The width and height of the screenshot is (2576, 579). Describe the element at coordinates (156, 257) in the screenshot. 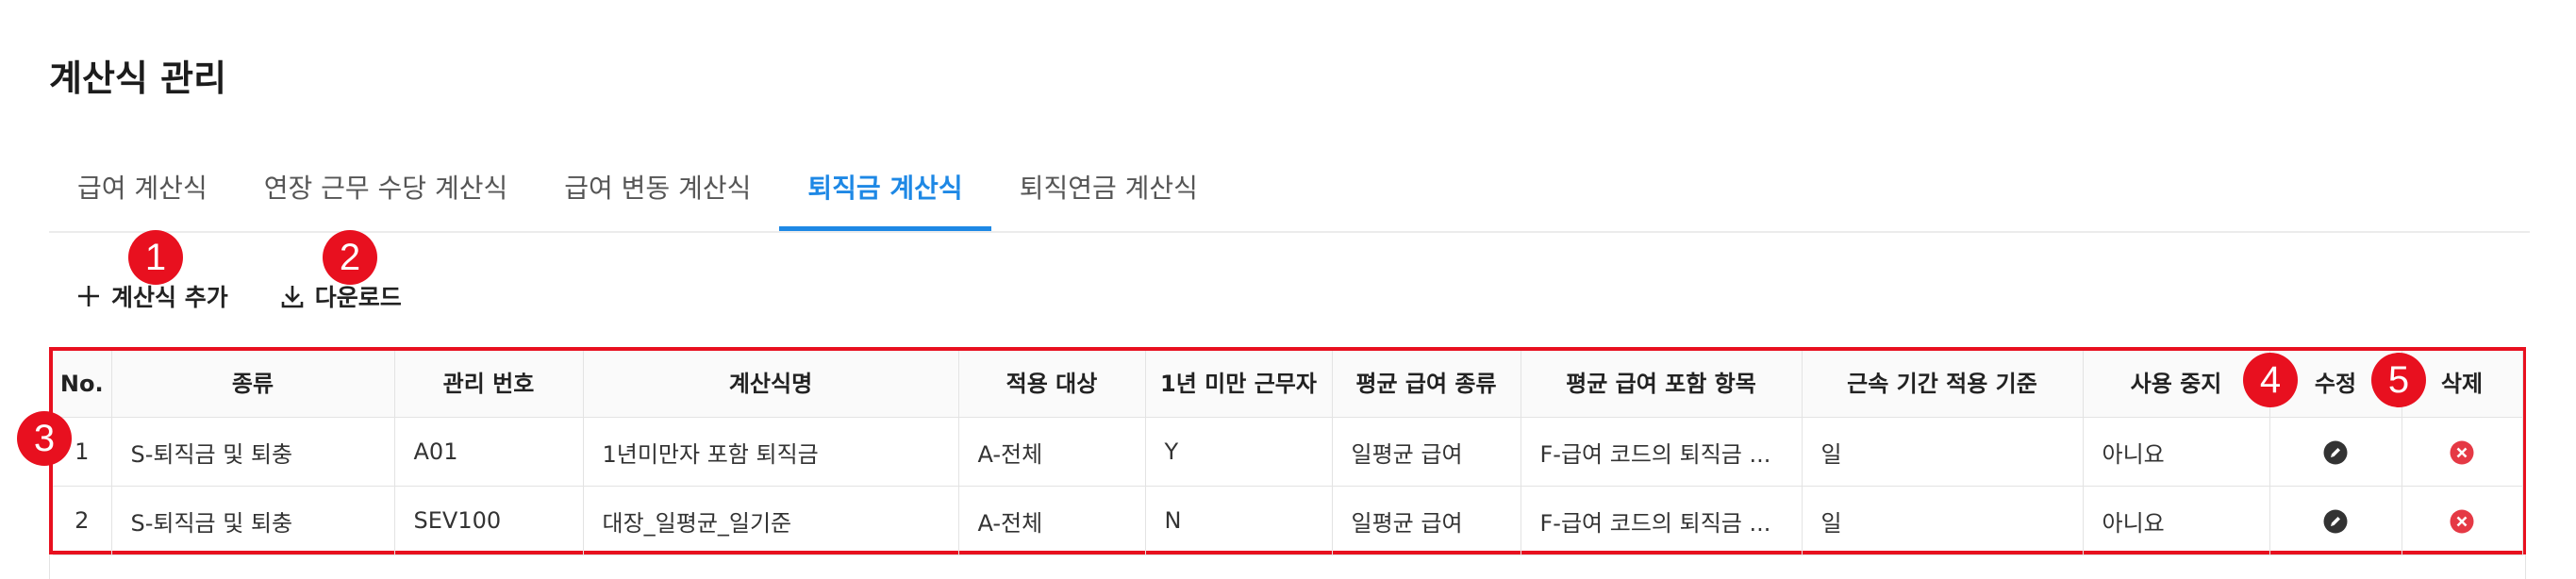

I see `callout-1: 1` at that location.